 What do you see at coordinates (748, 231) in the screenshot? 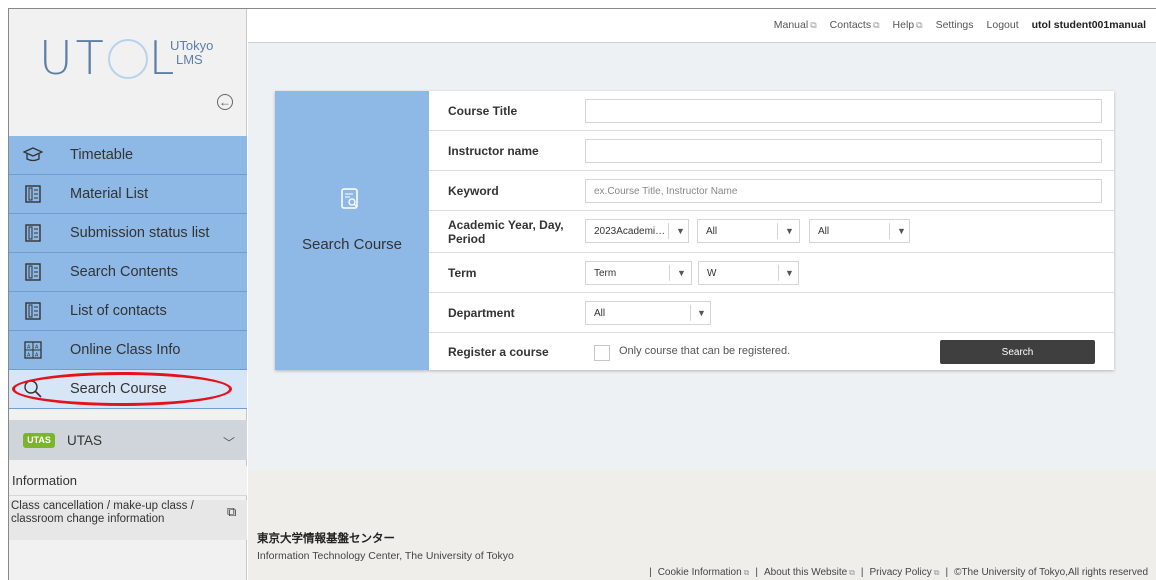
I see `day-select: All ▼` at bounding box center [748, 231].